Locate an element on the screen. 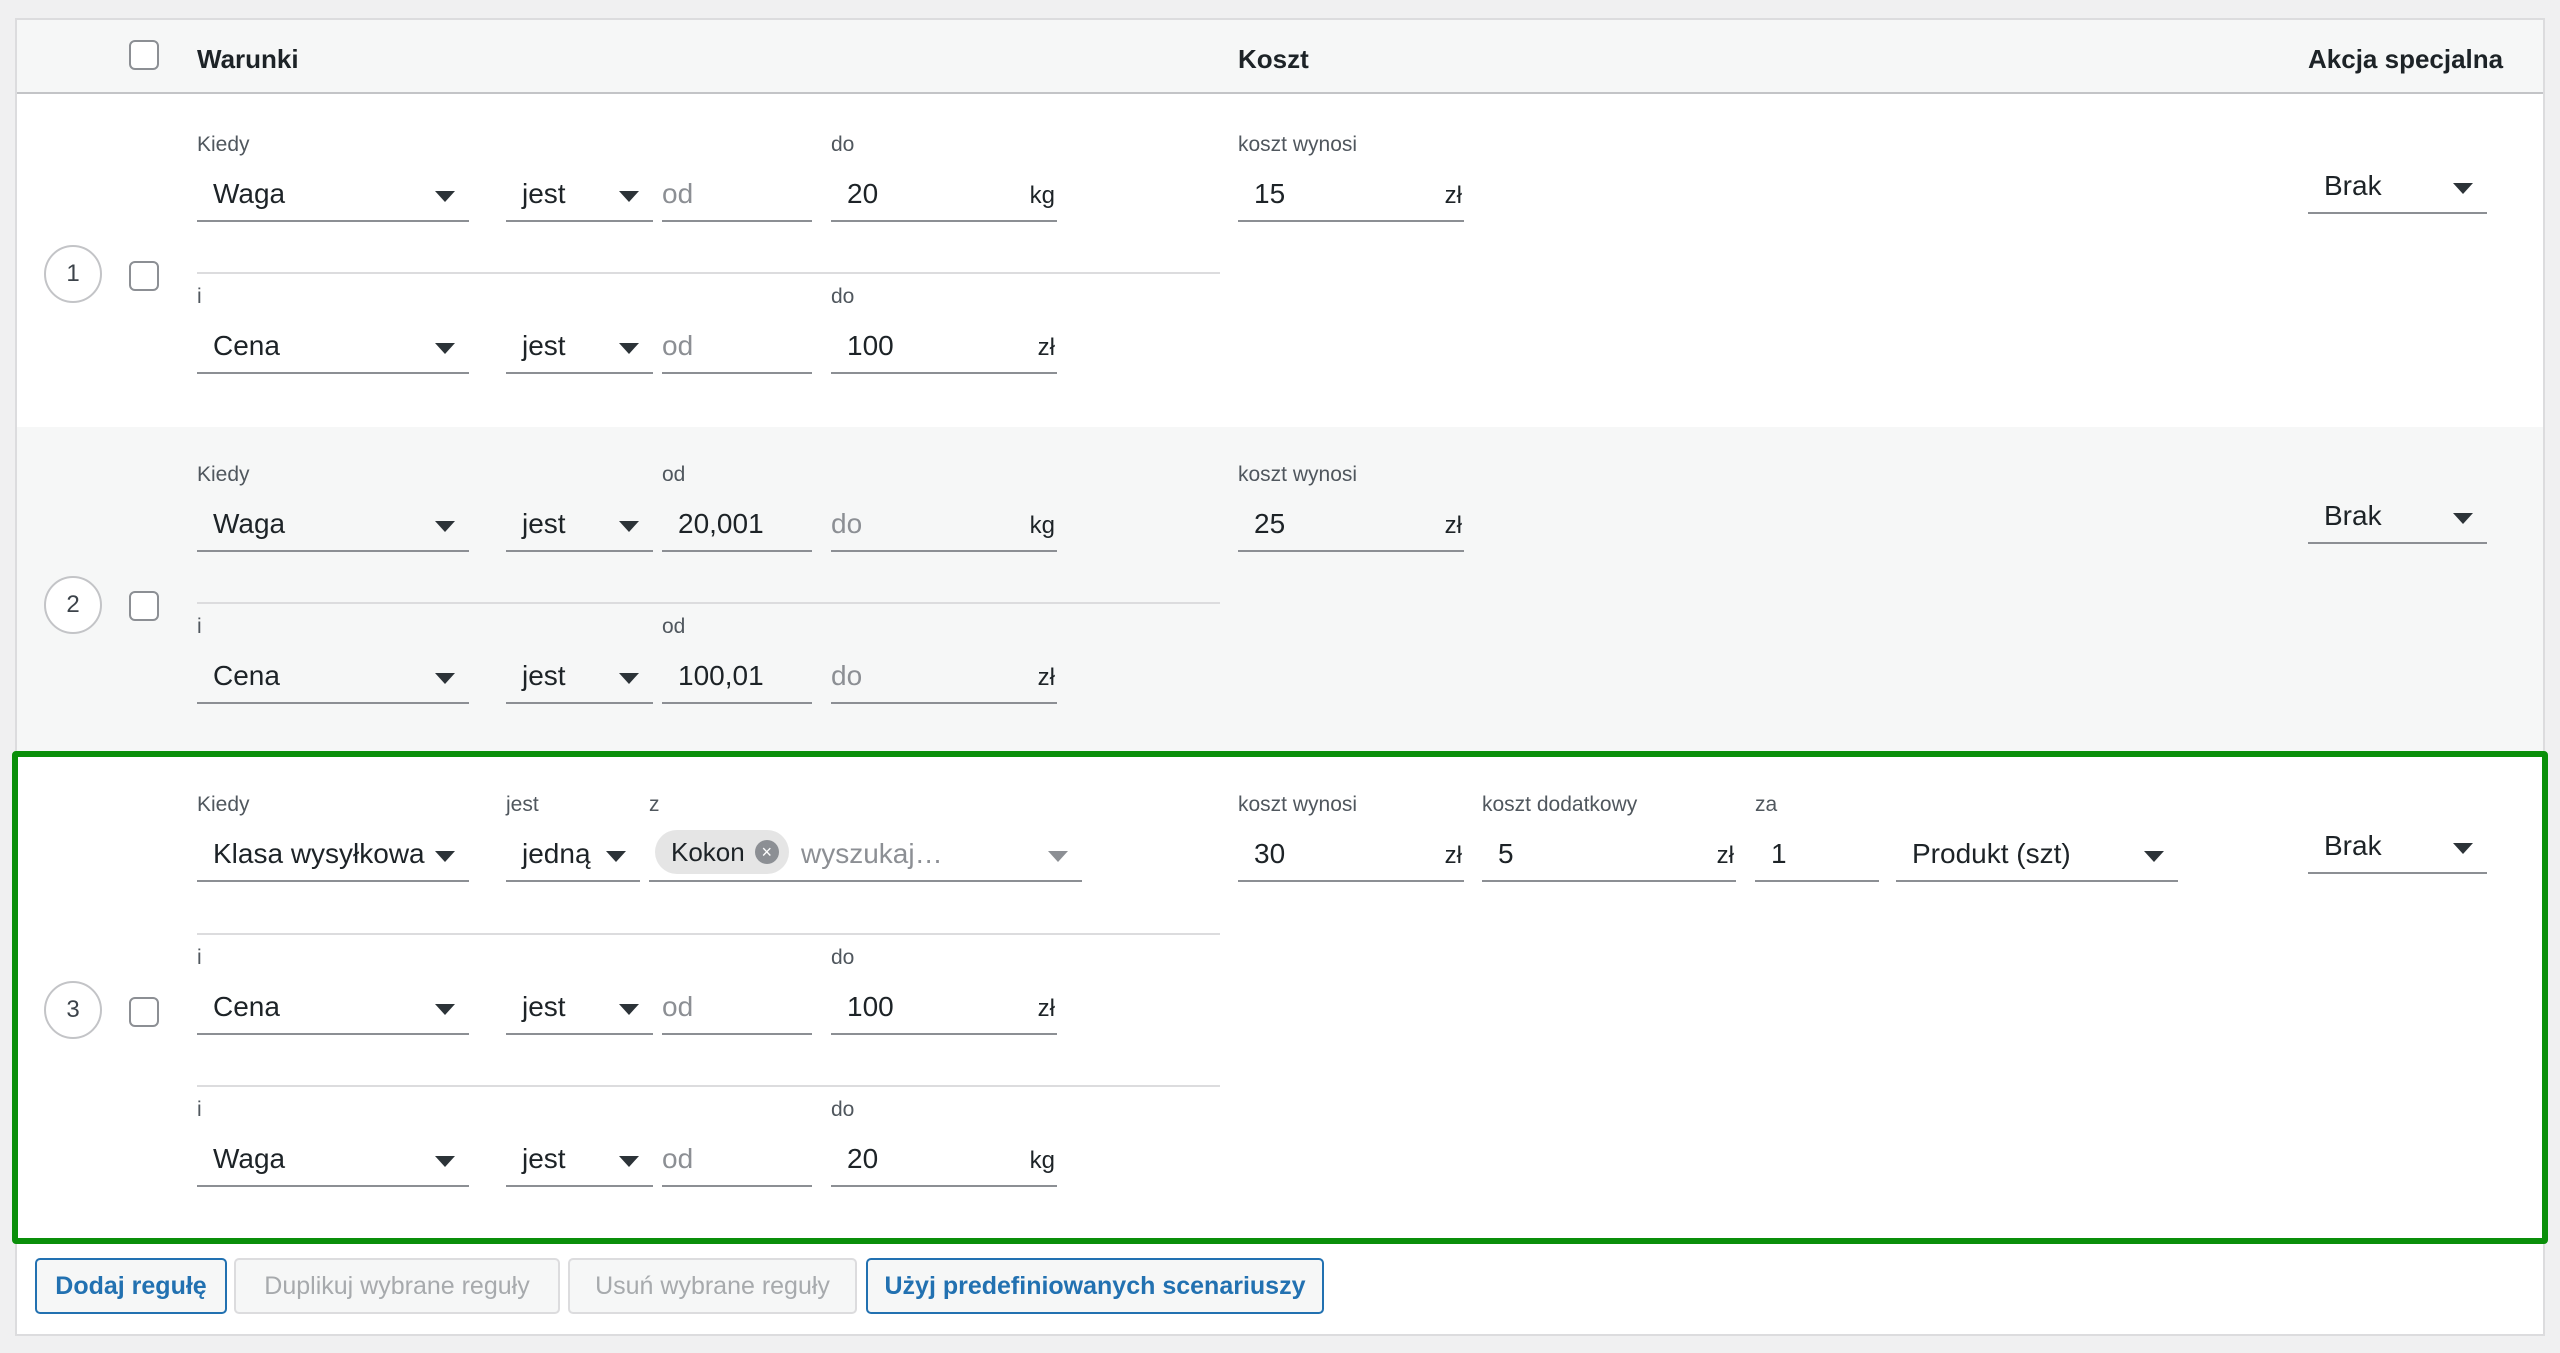 This screenshot has width=2560, height=1353. to-input: do zł is located at coordinates (944, 677).